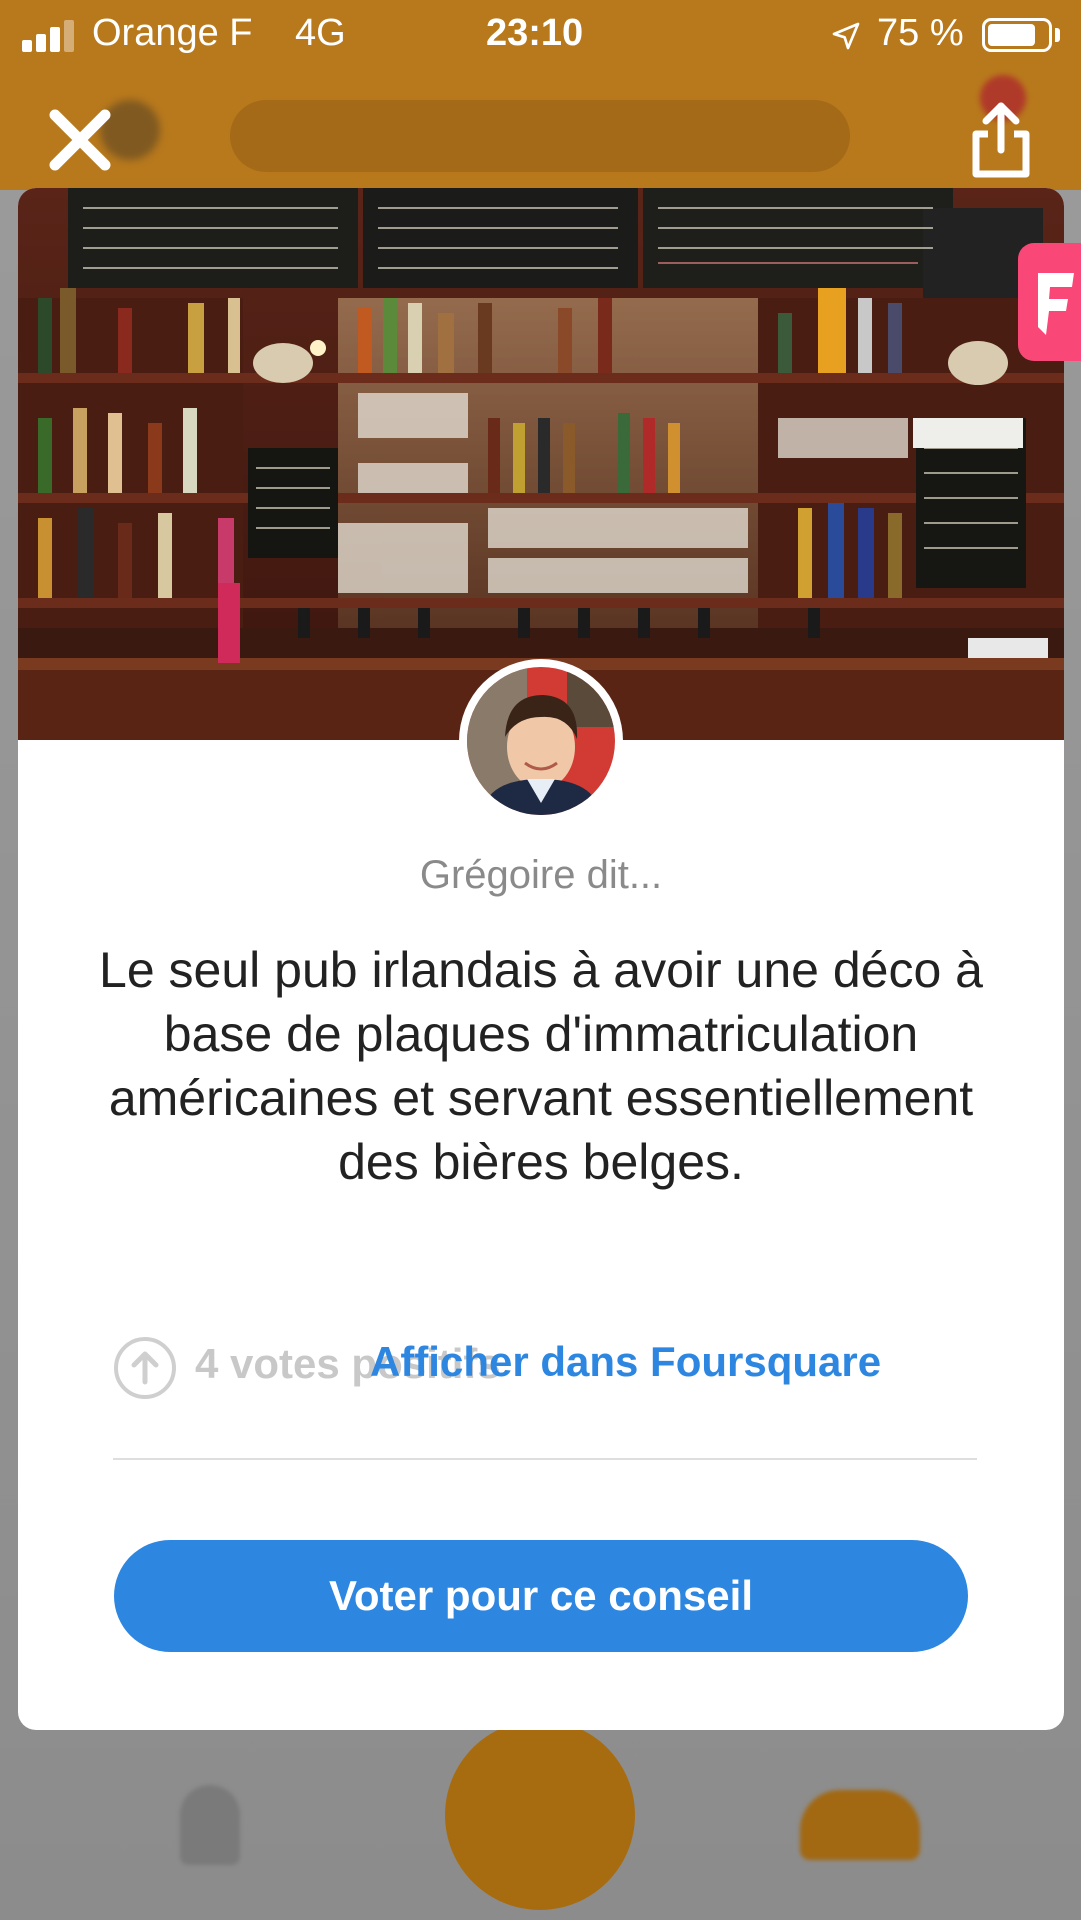  I want to click on vote-tip-button-label: Voter pour ce conseil, so click(541, 1595).